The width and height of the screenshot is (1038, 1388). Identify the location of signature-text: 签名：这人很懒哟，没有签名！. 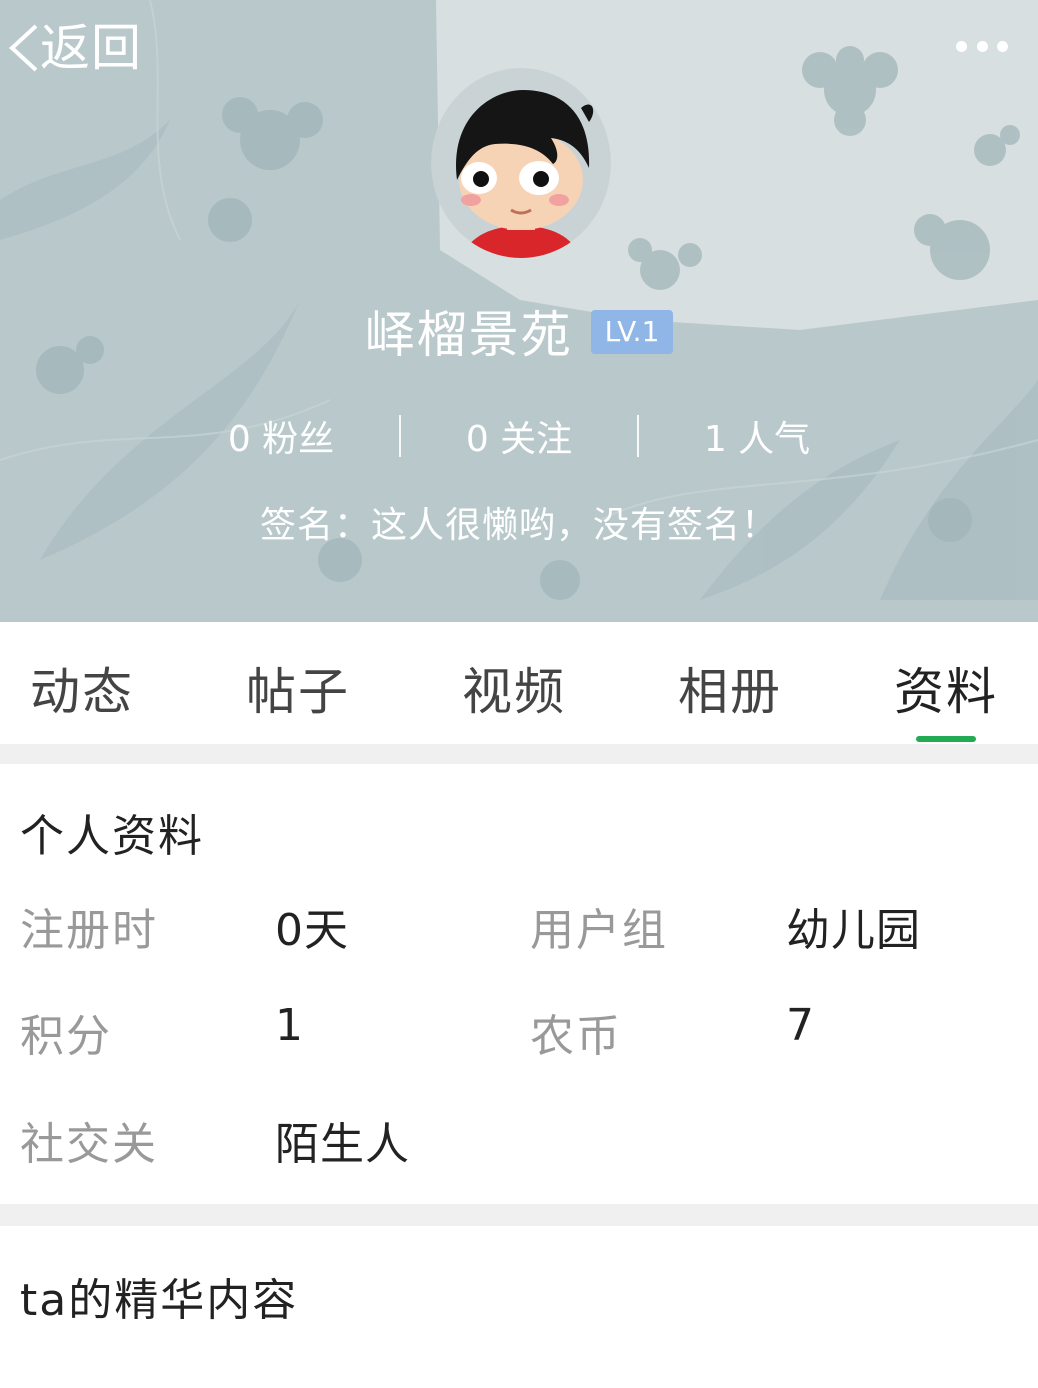
(518, 525).